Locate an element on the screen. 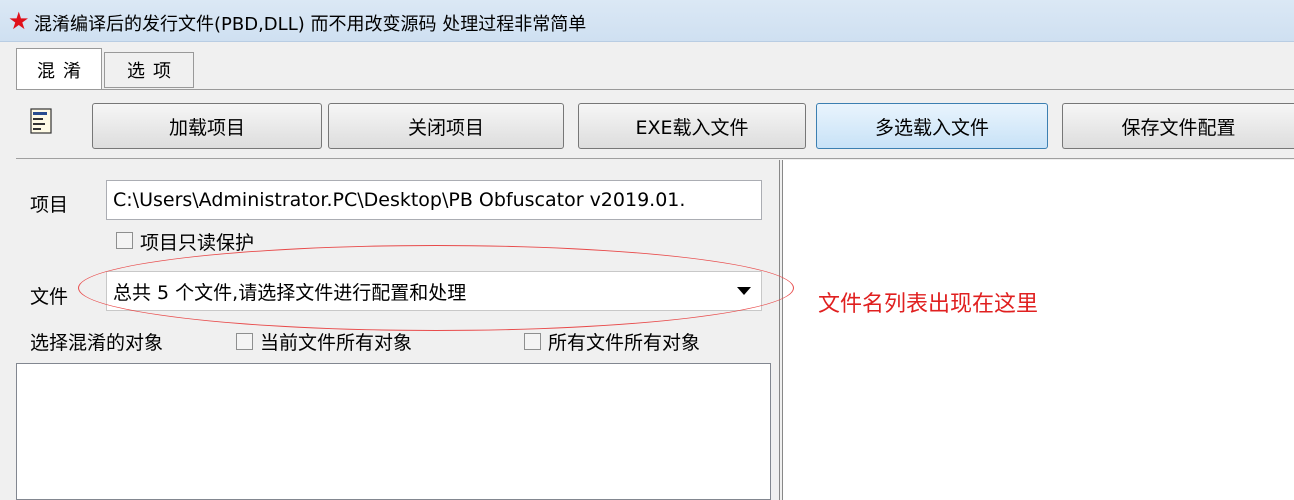 This screenshot has width=1294, height=500. multi-select-load-button: 多选载入文件 is located at coordinates (932, 126).